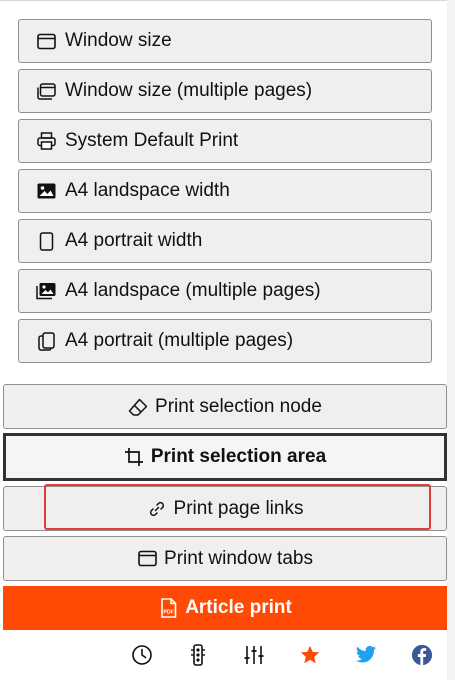 The height and width of the screenshot is (680, 455). Describe the element at coordinates (189, 90) in the screenshot. I see `window-size-multiple-label: Window size (multiple pages)` at that location.